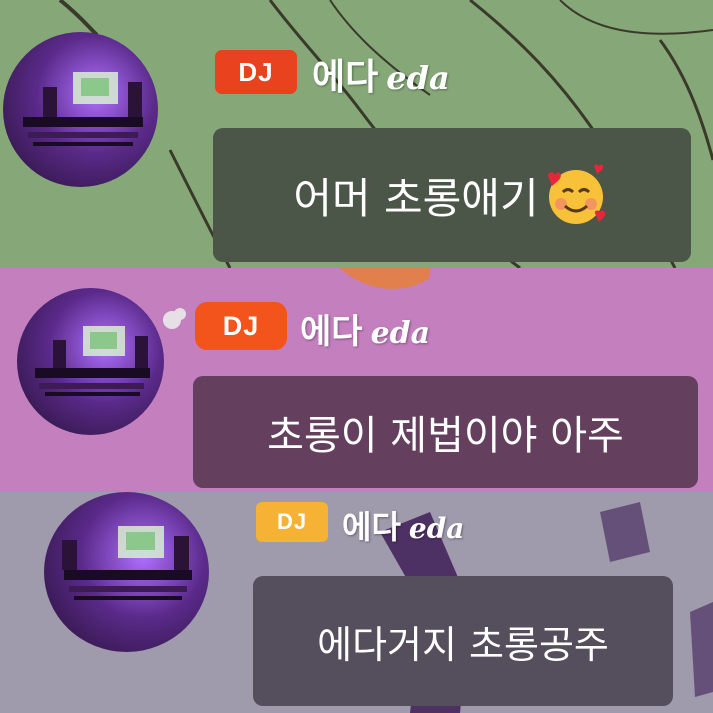  Describe the element at coordinates (576, 194) in the screenshot. I see `smiling-face-with-hearts-icon` at that location.